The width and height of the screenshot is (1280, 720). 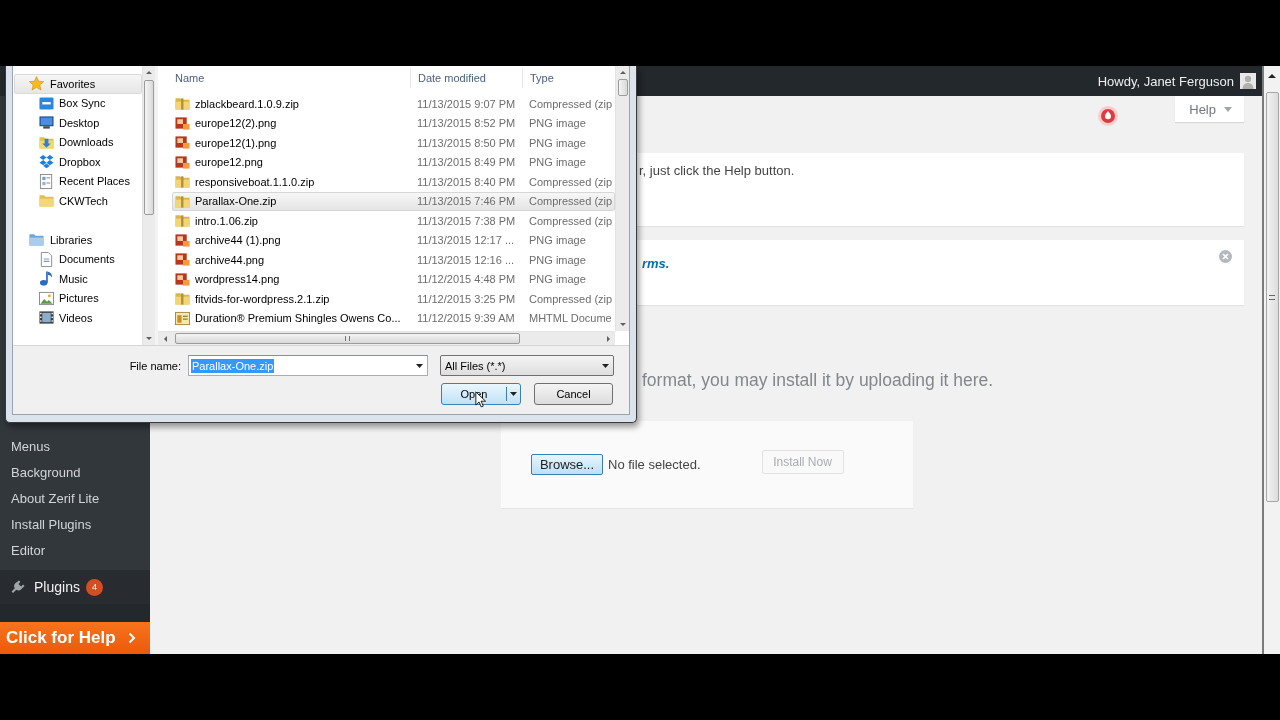 What do you see at coordinates (155, 365) in the screenshot?
I see `file-name-label: File name:` at bounding box center [155, 365].